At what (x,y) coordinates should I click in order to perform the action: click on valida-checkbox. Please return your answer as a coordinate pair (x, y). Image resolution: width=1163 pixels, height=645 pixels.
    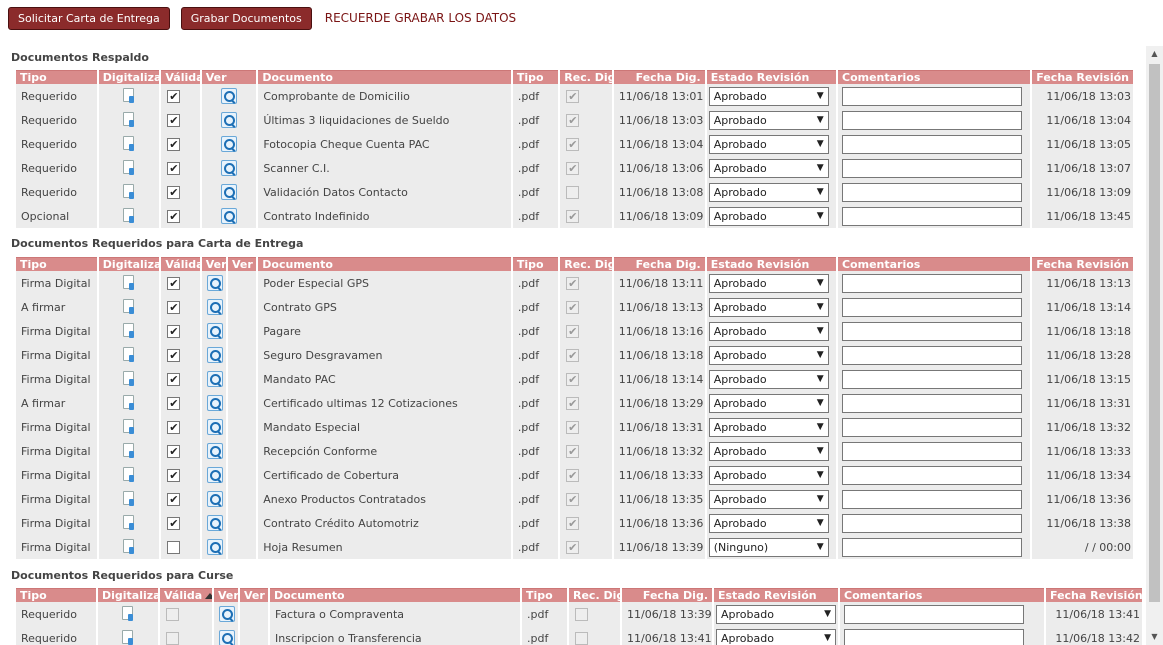
    Looking at the image, I should click on (174, 547).